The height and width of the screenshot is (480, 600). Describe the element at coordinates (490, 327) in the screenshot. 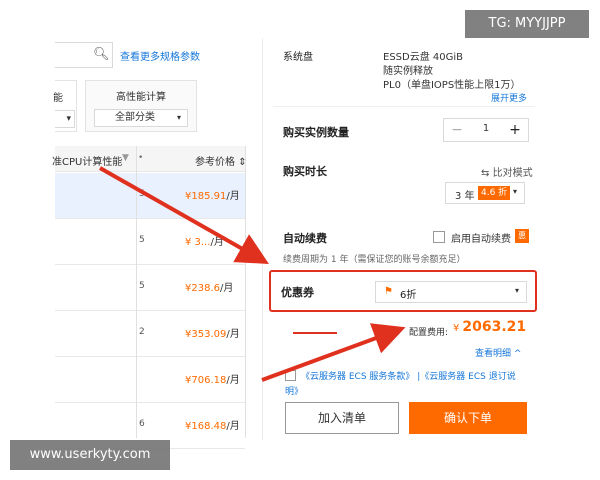

I see `cost-value: ¥2063.21` at that location.